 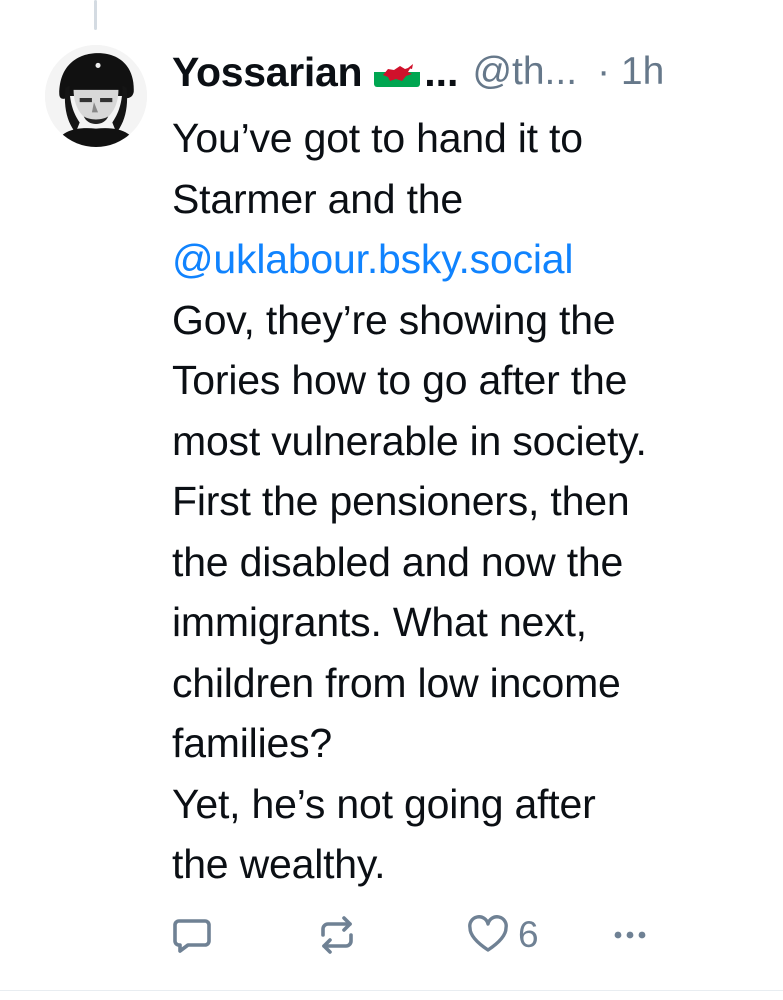 I want to click on author-avatar, so click(x=96, y=96).